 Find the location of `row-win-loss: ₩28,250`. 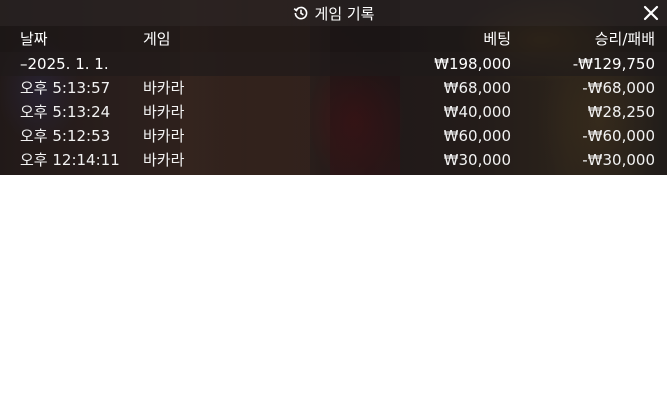

row-win-loss: ₩28,250 is located at coordinates (621, 112).